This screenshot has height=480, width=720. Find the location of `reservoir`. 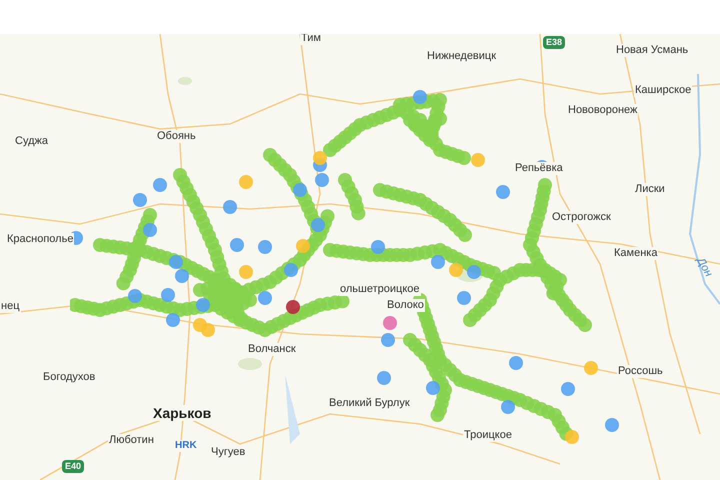

reservoir is located at coordinates (292, 409).